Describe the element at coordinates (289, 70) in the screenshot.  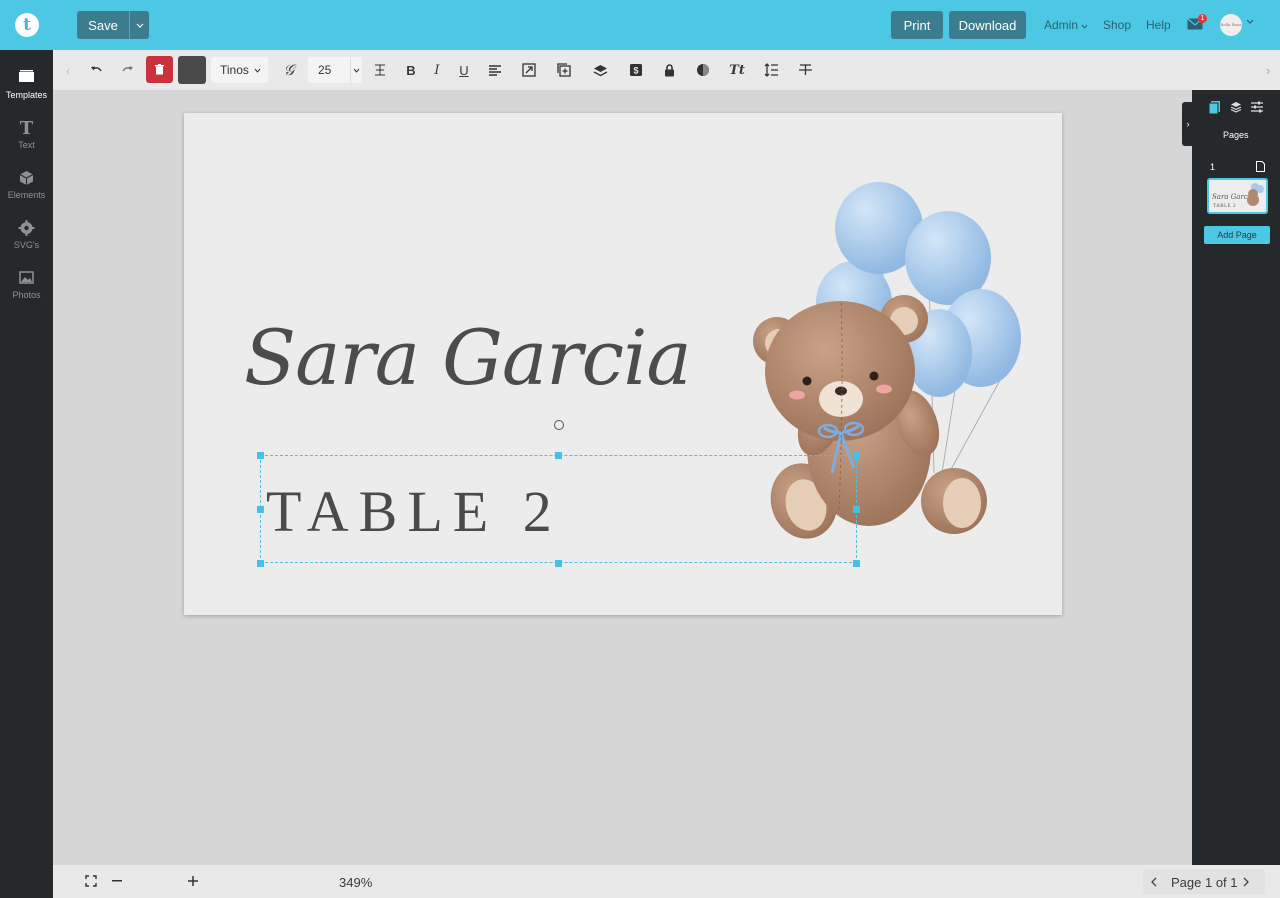
I see `font-style-icon: 𝒢` at that location.